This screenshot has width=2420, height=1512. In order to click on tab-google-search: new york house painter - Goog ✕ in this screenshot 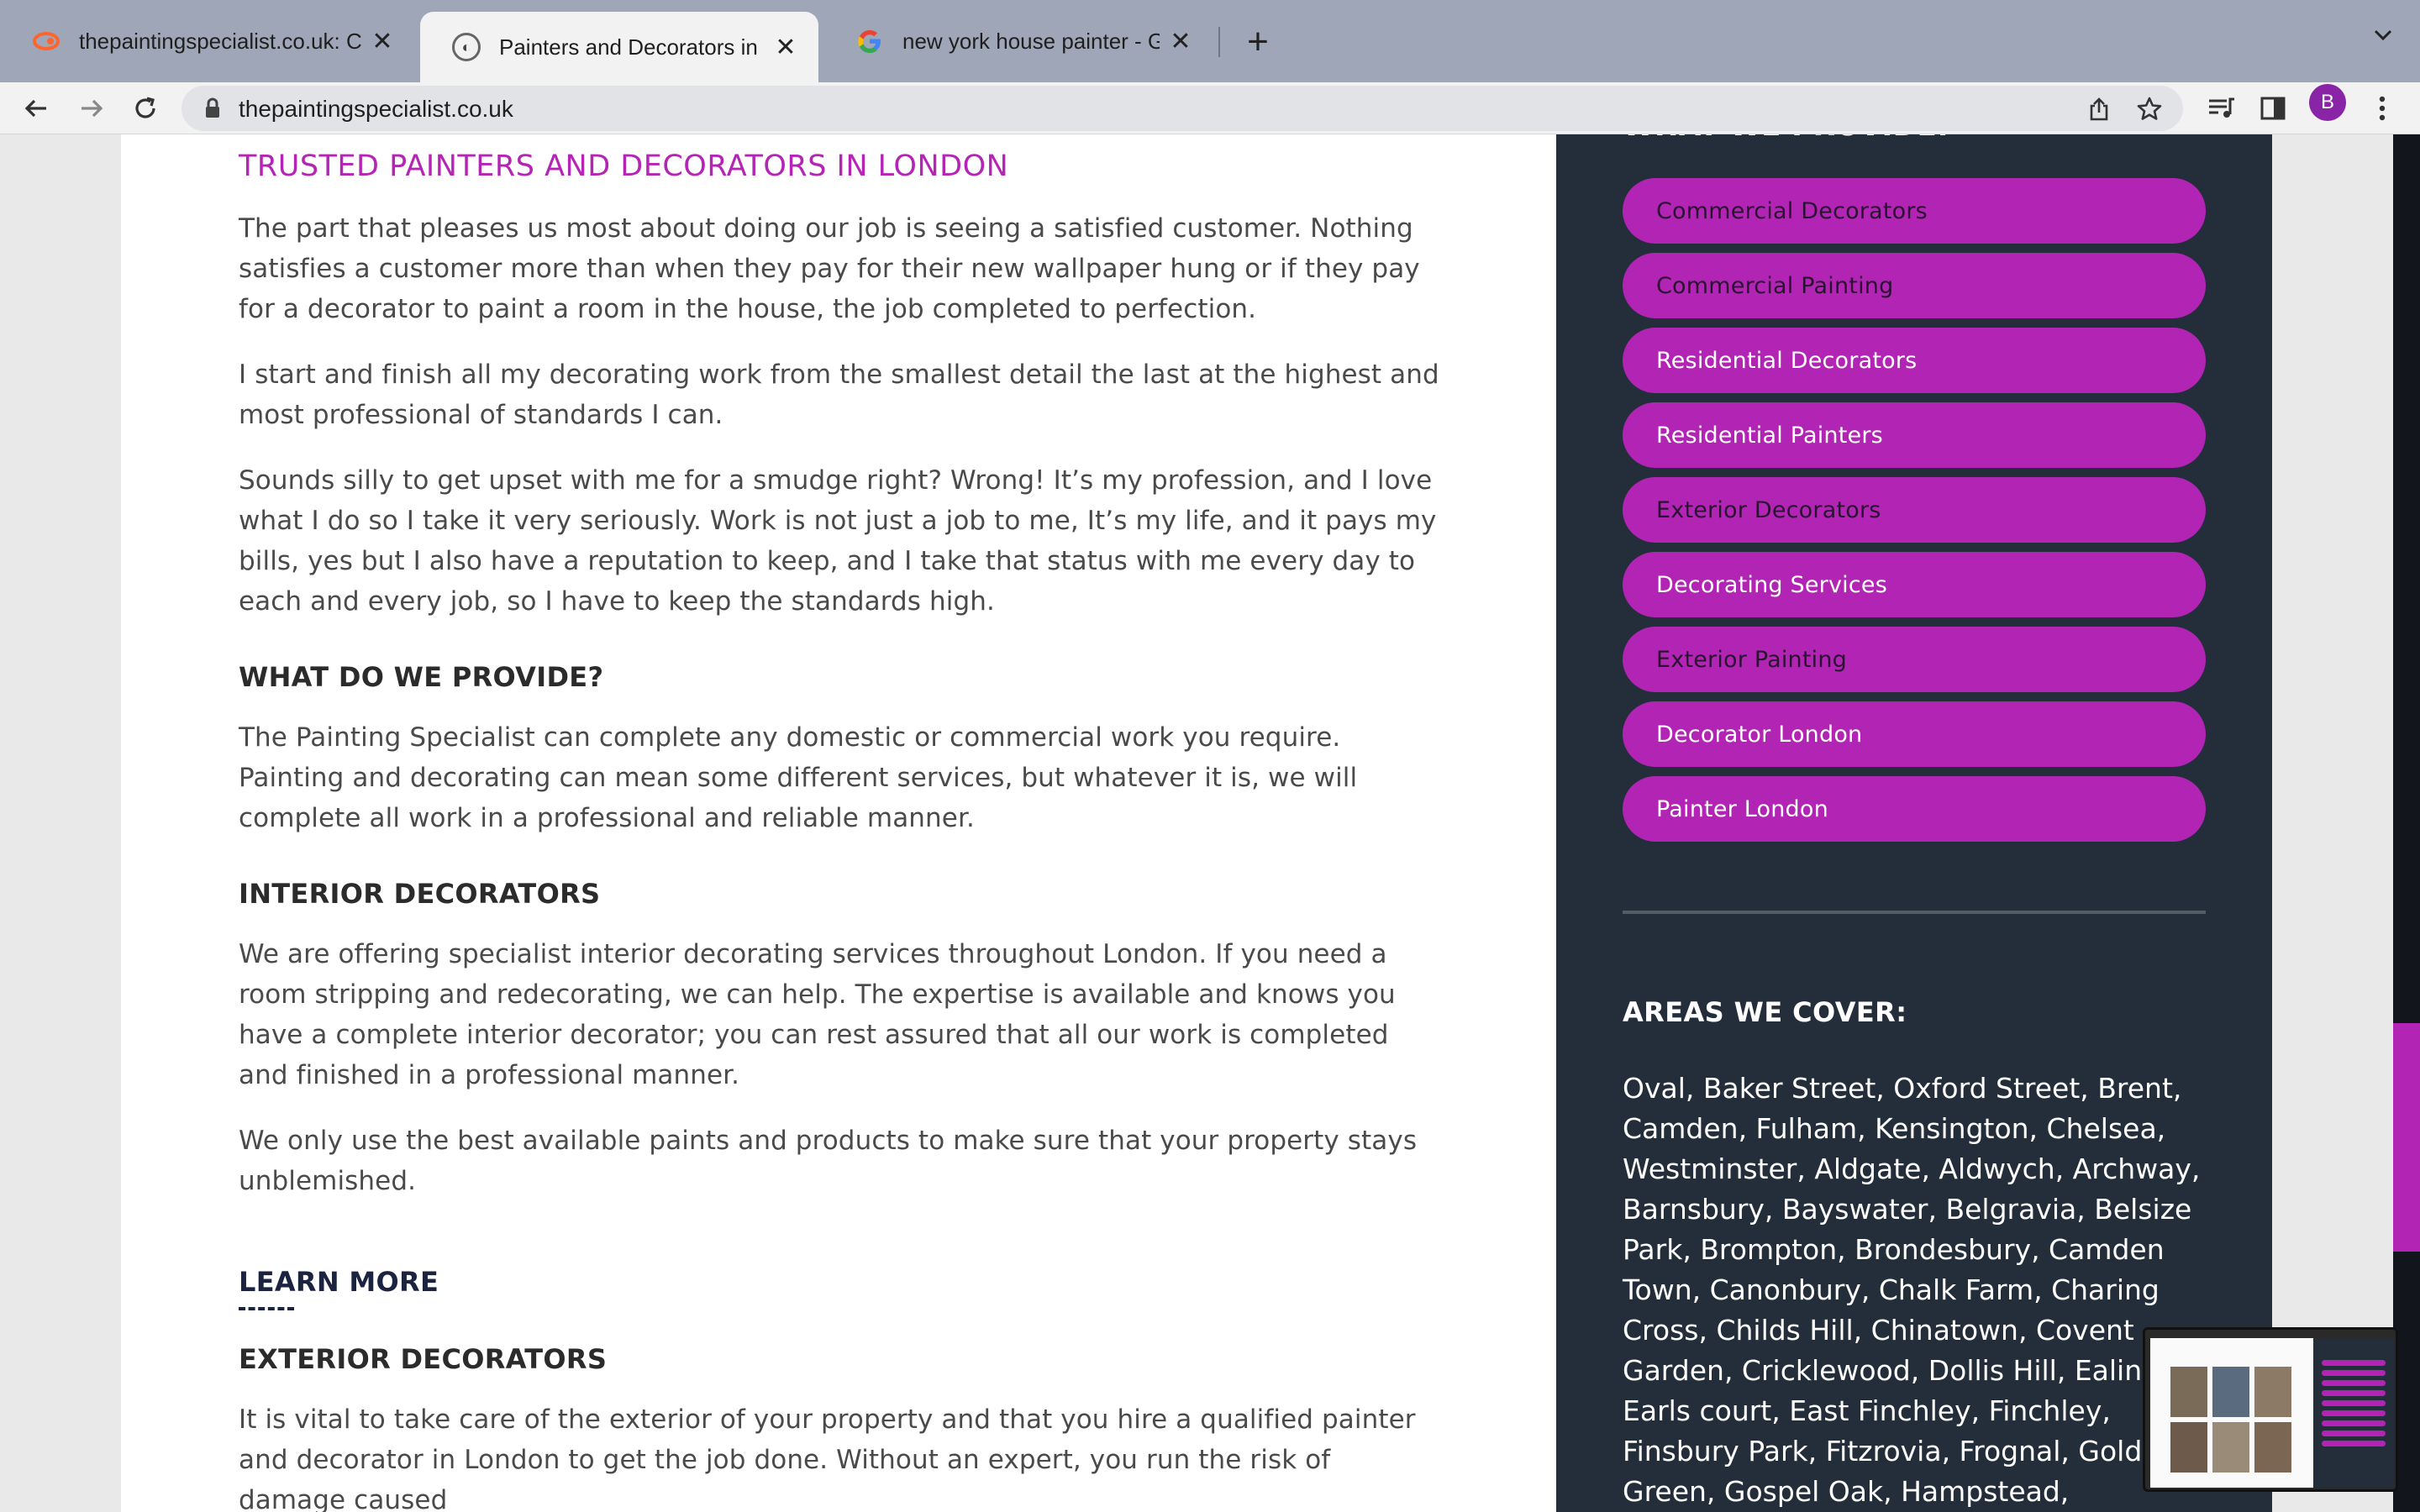, I will do `click(1018, 41)`.